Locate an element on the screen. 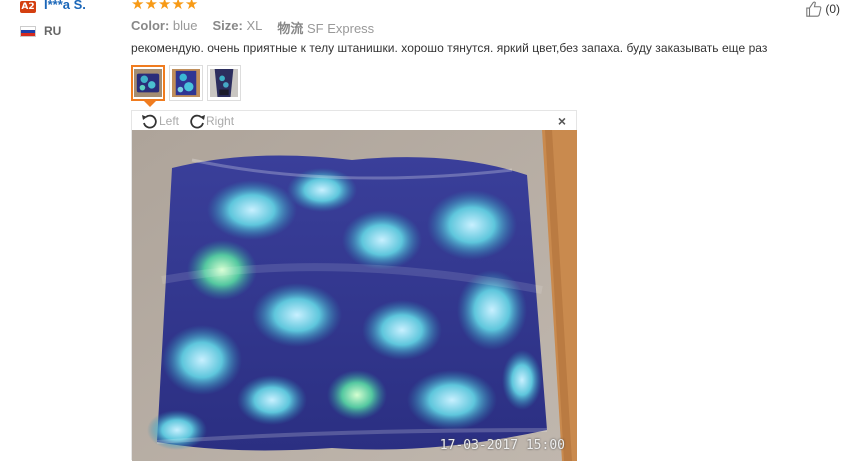 The height and width of the screenshot is (461, 865). close-viewer-button: × is located at coordinates (562, 121).